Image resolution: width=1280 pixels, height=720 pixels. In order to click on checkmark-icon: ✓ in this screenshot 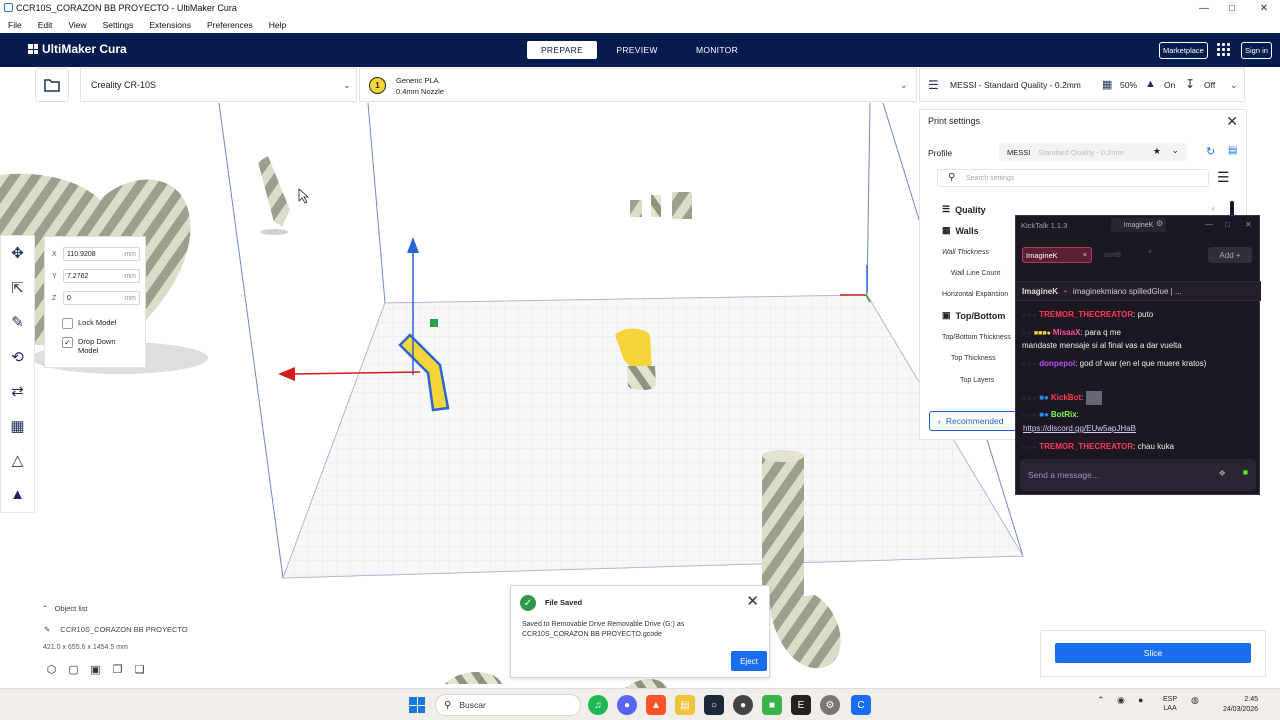, I will do `click(67, 342)`.